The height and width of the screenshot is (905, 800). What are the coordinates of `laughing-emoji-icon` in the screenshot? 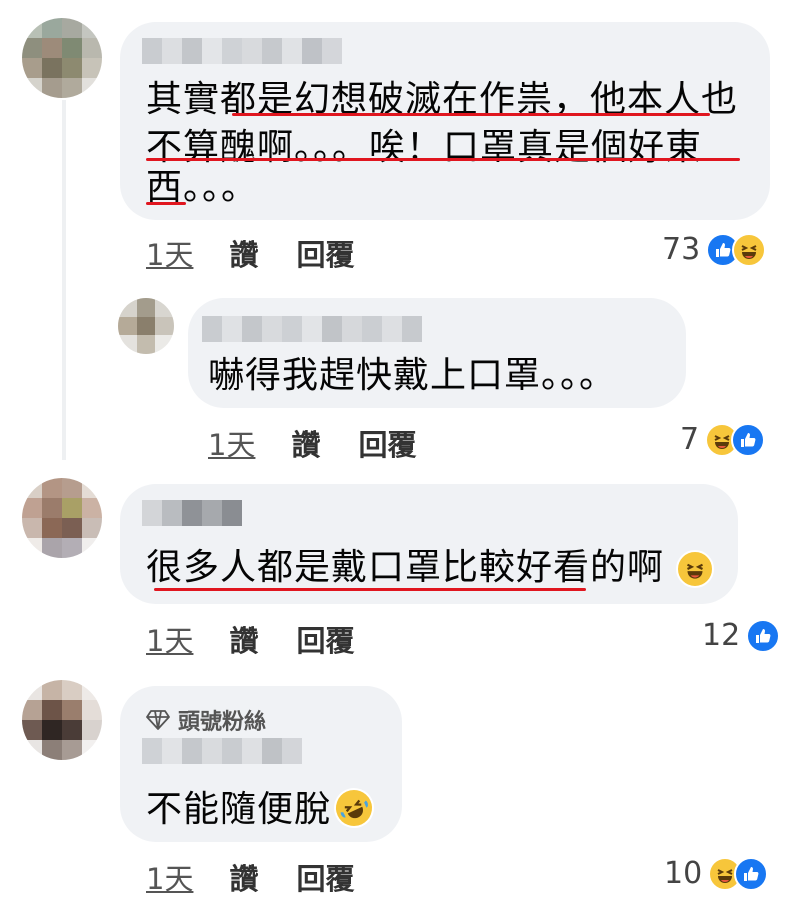 It's located at (695, 569).